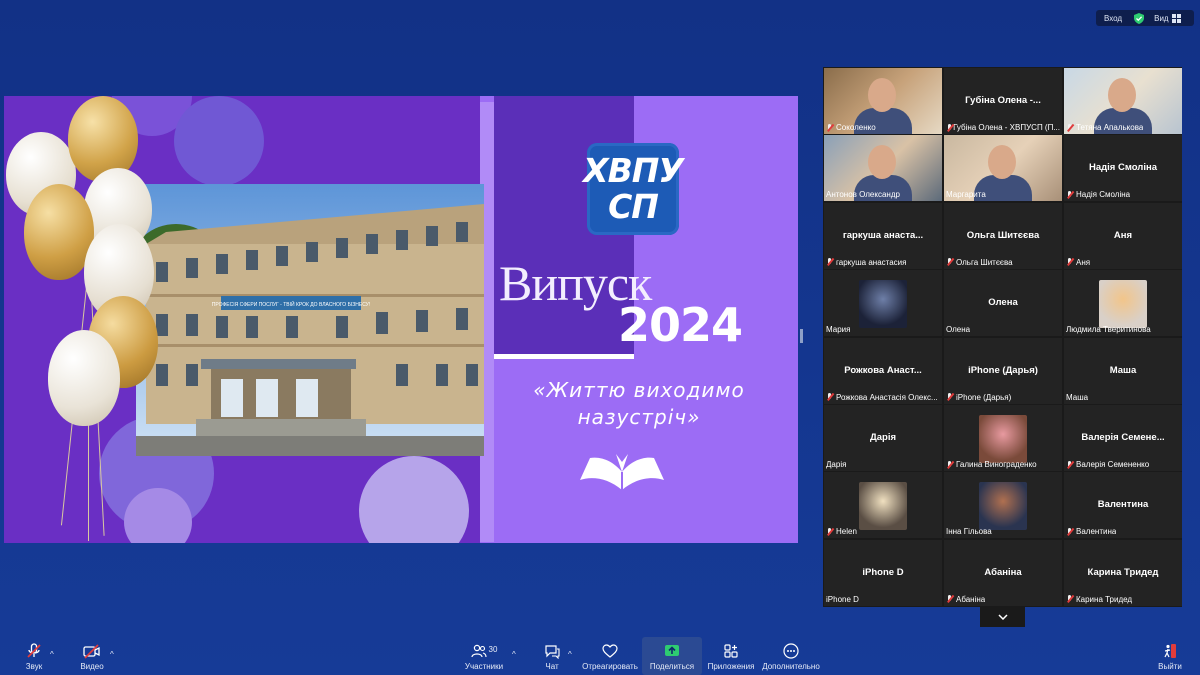  Describe the element at coordinates (731, 656) in the screenshot. I see `apps-button: Приложения` at that location.